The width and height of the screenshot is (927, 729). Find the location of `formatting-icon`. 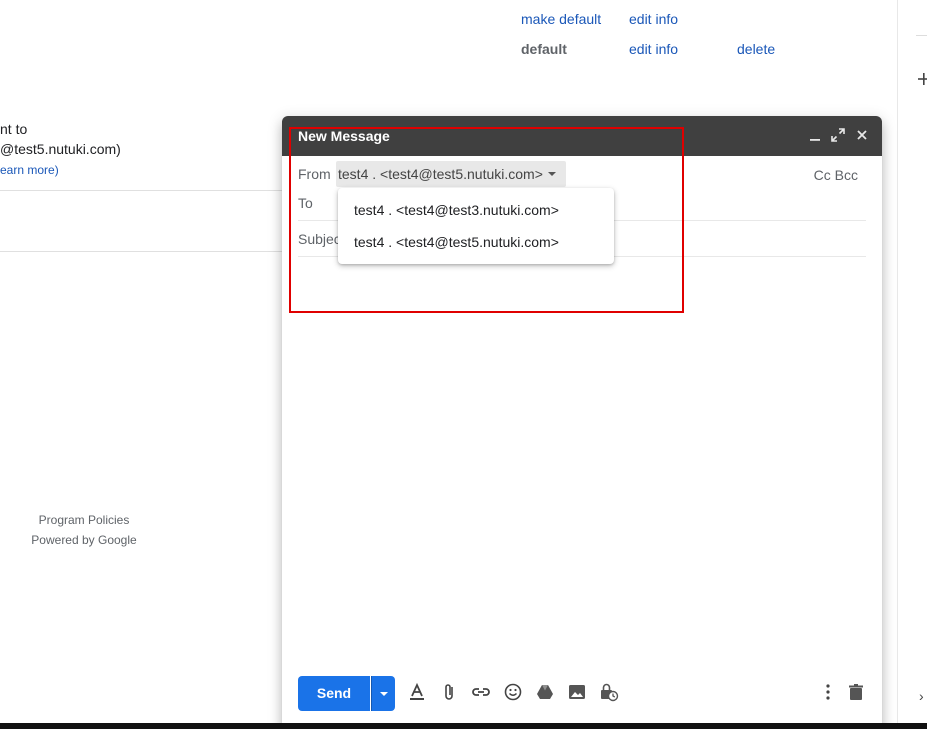

formatting-icon is located at coordinates (417, 692).